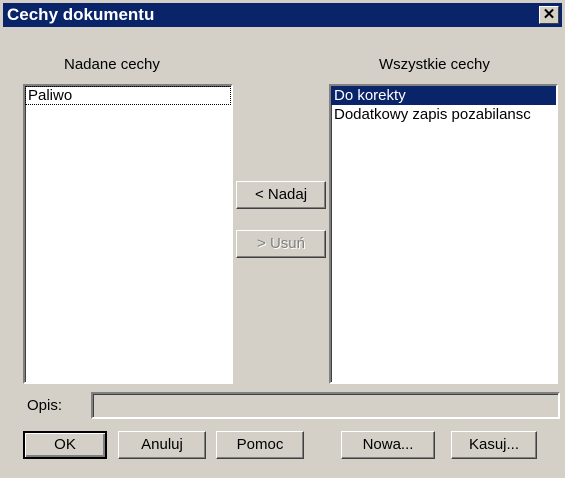  What do you see at coordinates (260, 445) in the screenshot?
I see `help-button: Pomoc` at bounding box center [260, 445].